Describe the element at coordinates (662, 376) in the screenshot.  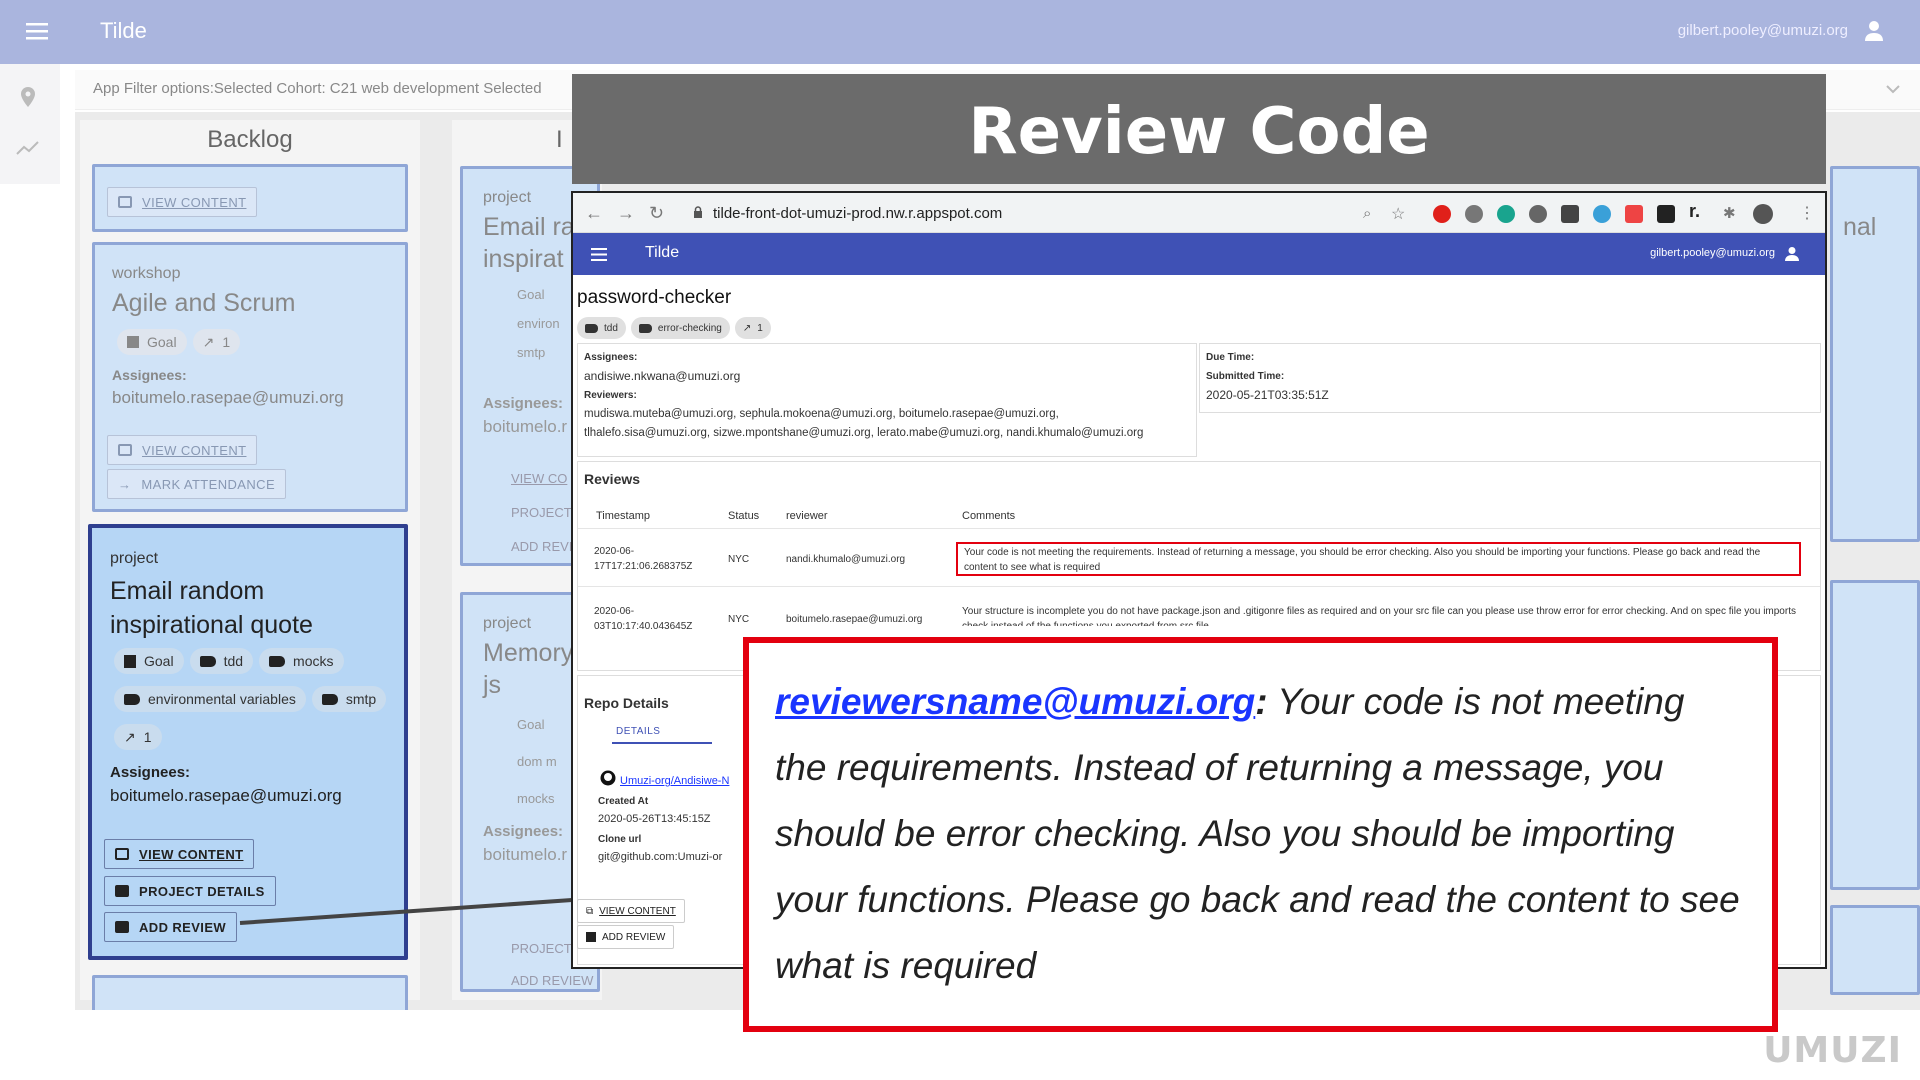
I see `assignee: andisiwe.nkwana@umuzi.org` at that location.